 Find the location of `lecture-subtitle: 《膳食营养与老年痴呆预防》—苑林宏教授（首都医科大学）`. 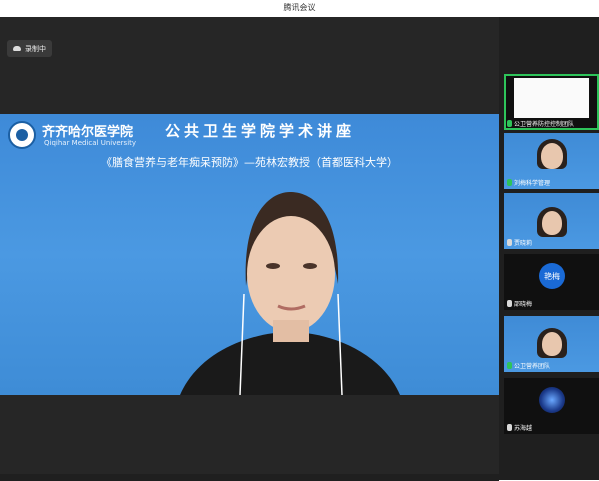

lecture-subtitle: 《膳食营养与老年痴呆预防》—苑林宏教授（首都医科大学） is located at coordinates (249, 162).